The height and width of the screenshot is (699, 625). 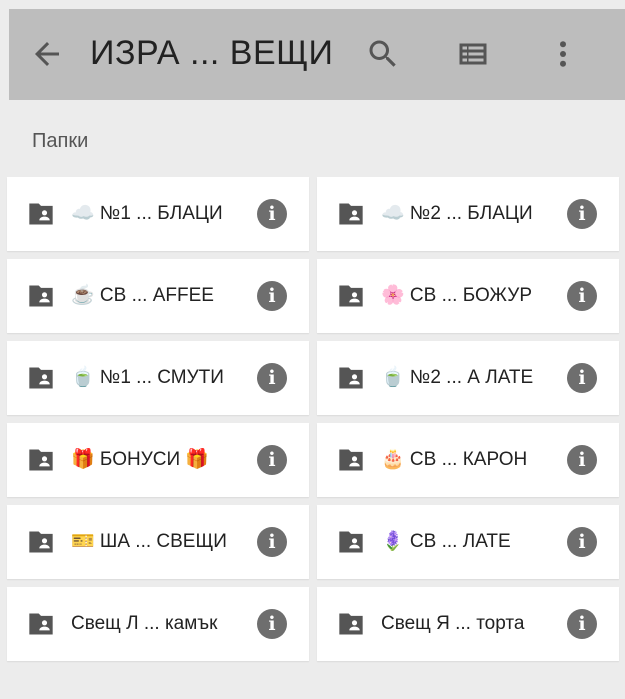 What do you see at coordinates (453, 623) in the screenshot?
I see `folder-label: Свещ Я ... торта` at bounding box center [453, 623].